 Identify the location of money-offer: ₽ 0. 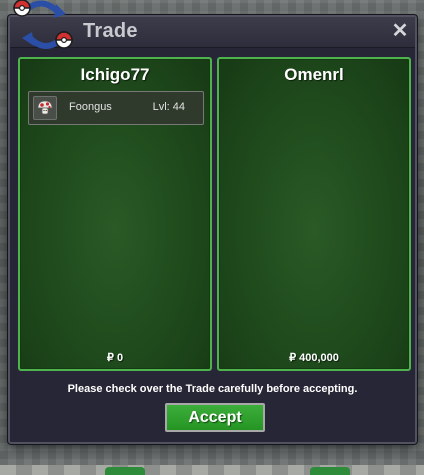
(115, 358).